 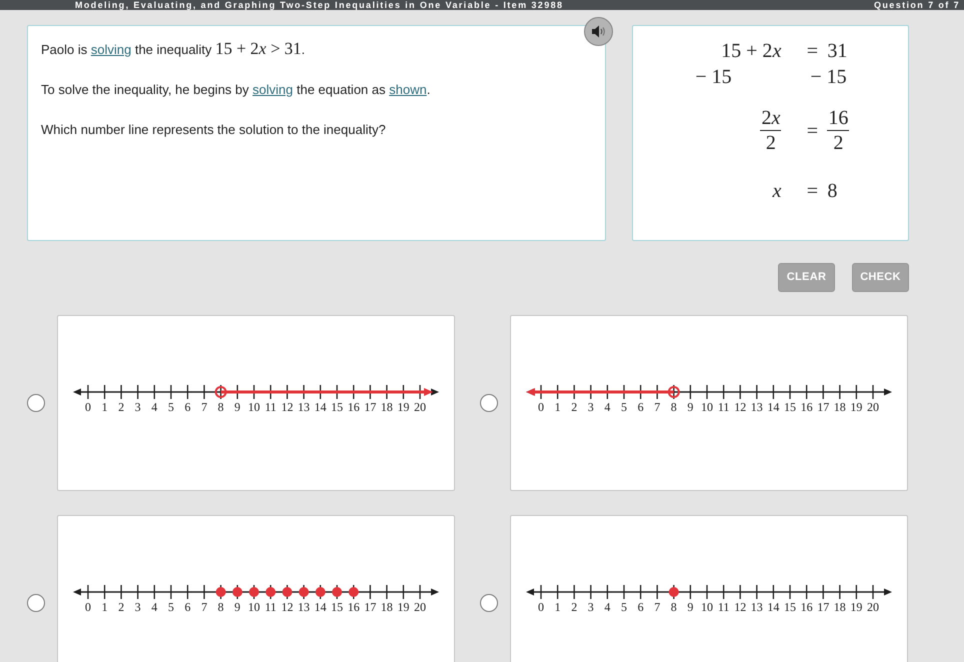 I want to click on tick-label: 15, so click(x=337, y=407).